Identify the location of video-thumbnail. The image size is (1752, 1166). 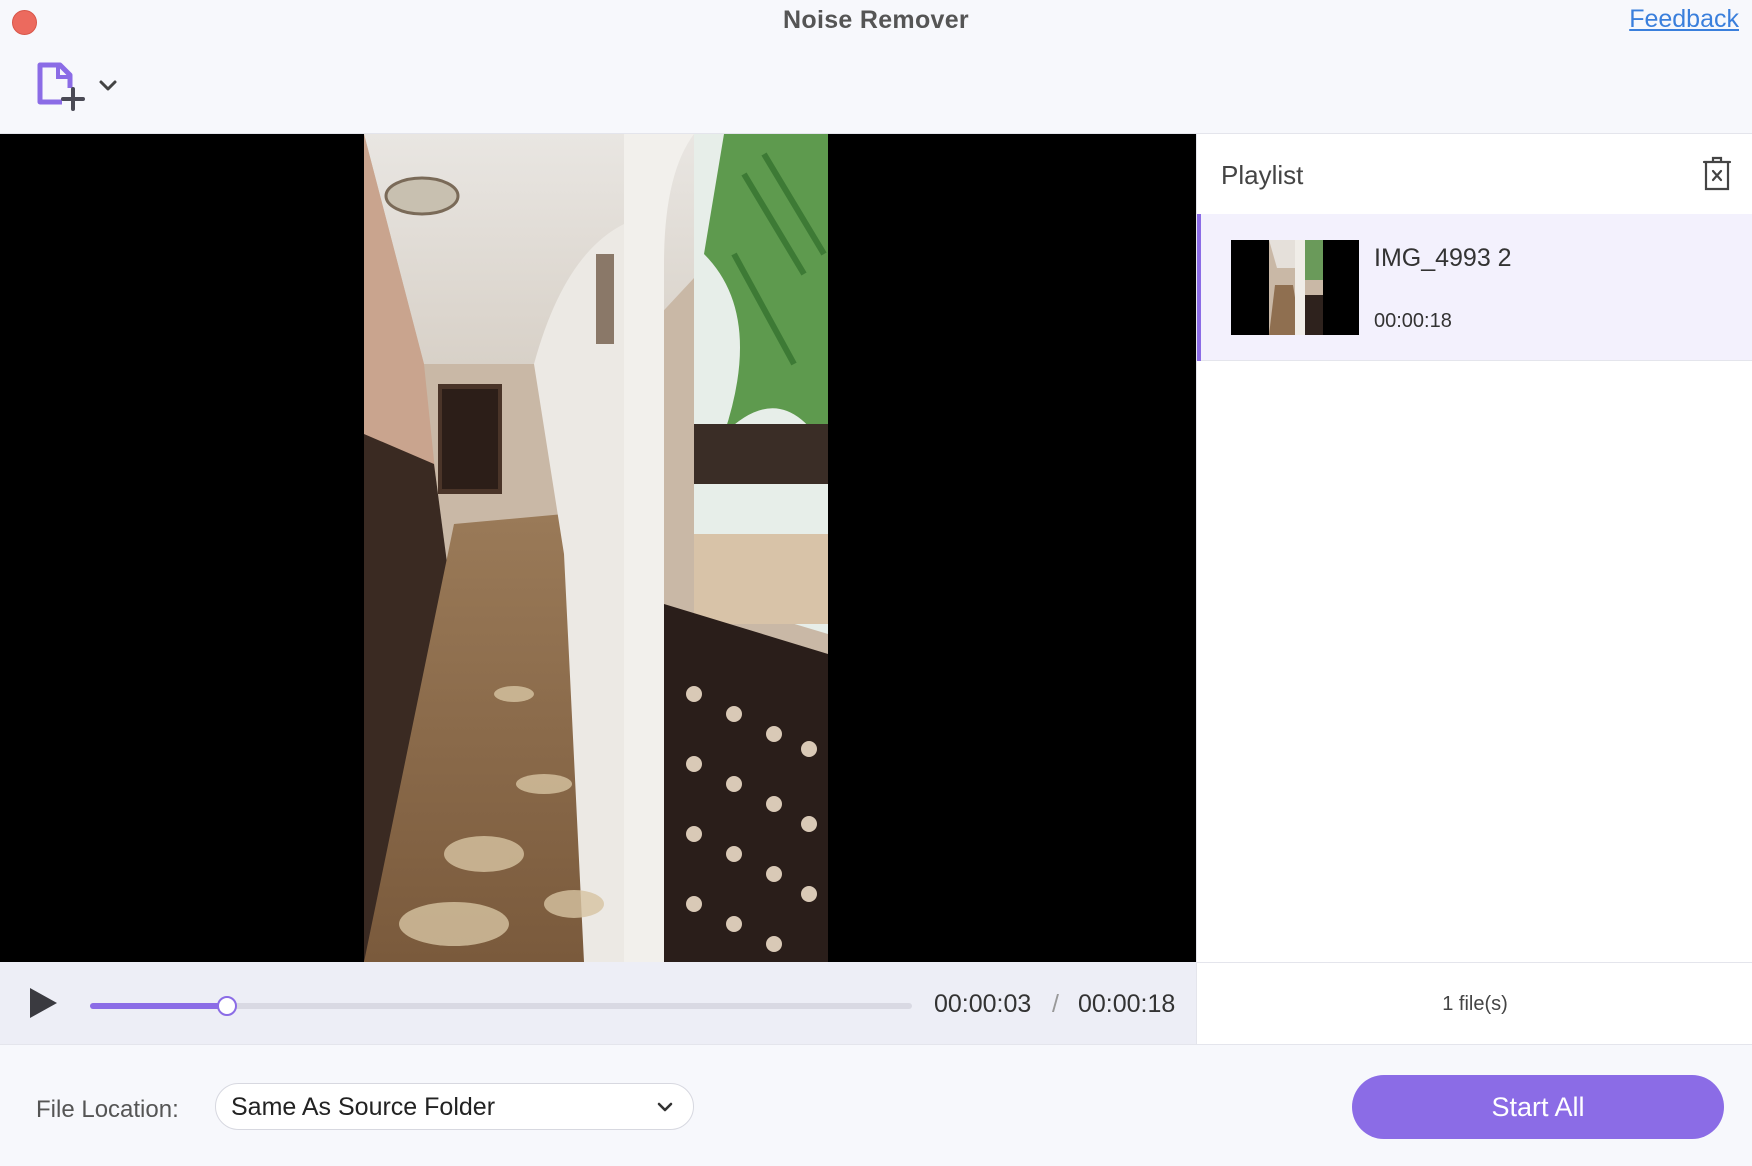
(1295, 287).